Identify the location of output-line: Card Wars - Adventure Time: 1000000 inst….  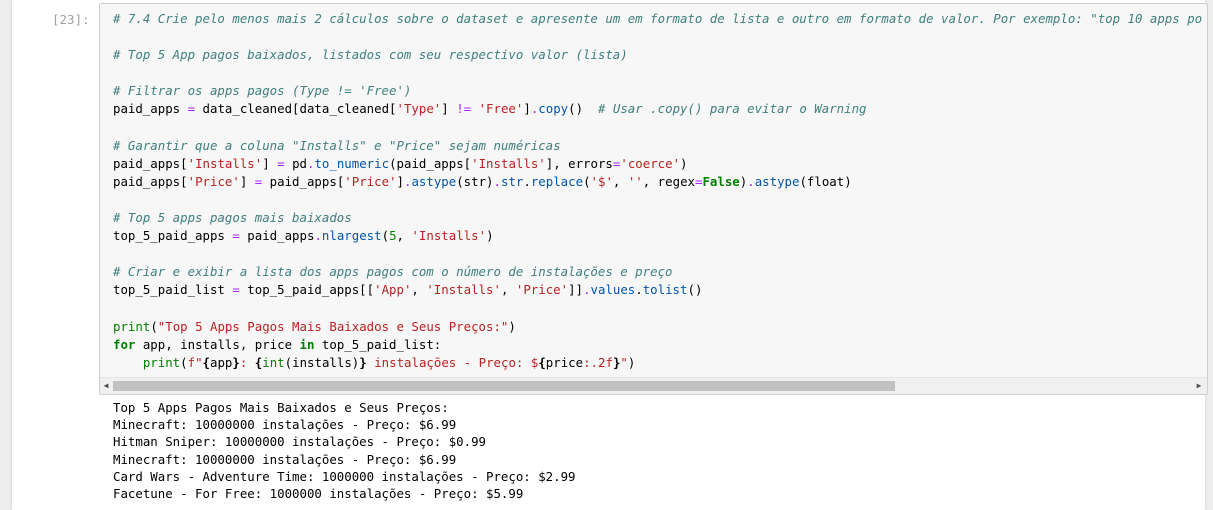
(344, 476).